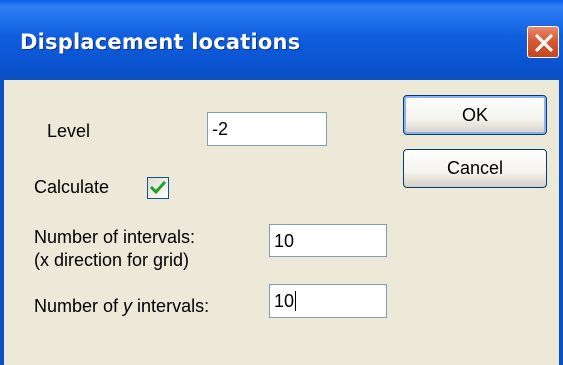  I want to click on y-intervals-label-suffix: intervals:, so click(171, 306).